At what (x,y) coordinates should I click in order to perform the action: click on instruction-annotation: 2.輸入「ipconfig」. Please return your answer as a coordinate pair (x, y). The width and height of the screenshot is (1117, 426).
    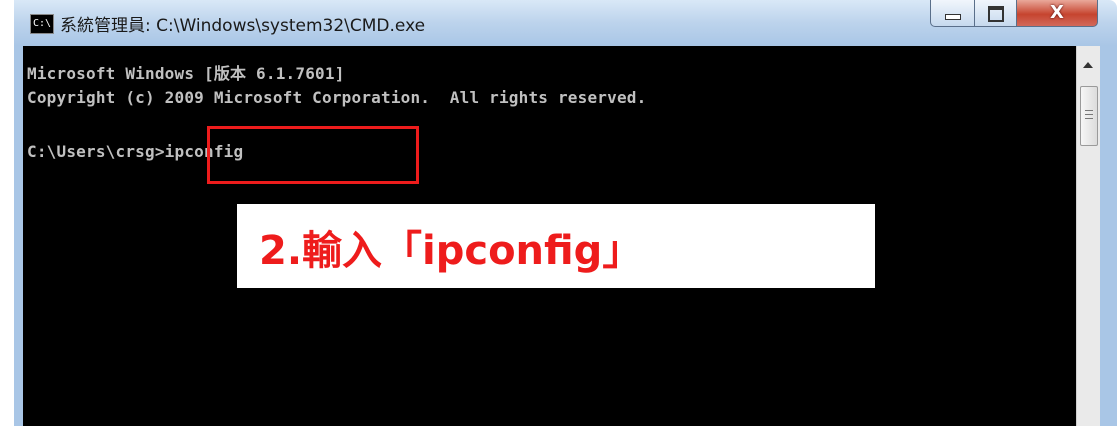
    Looking at the image, I should click on (556, 246).